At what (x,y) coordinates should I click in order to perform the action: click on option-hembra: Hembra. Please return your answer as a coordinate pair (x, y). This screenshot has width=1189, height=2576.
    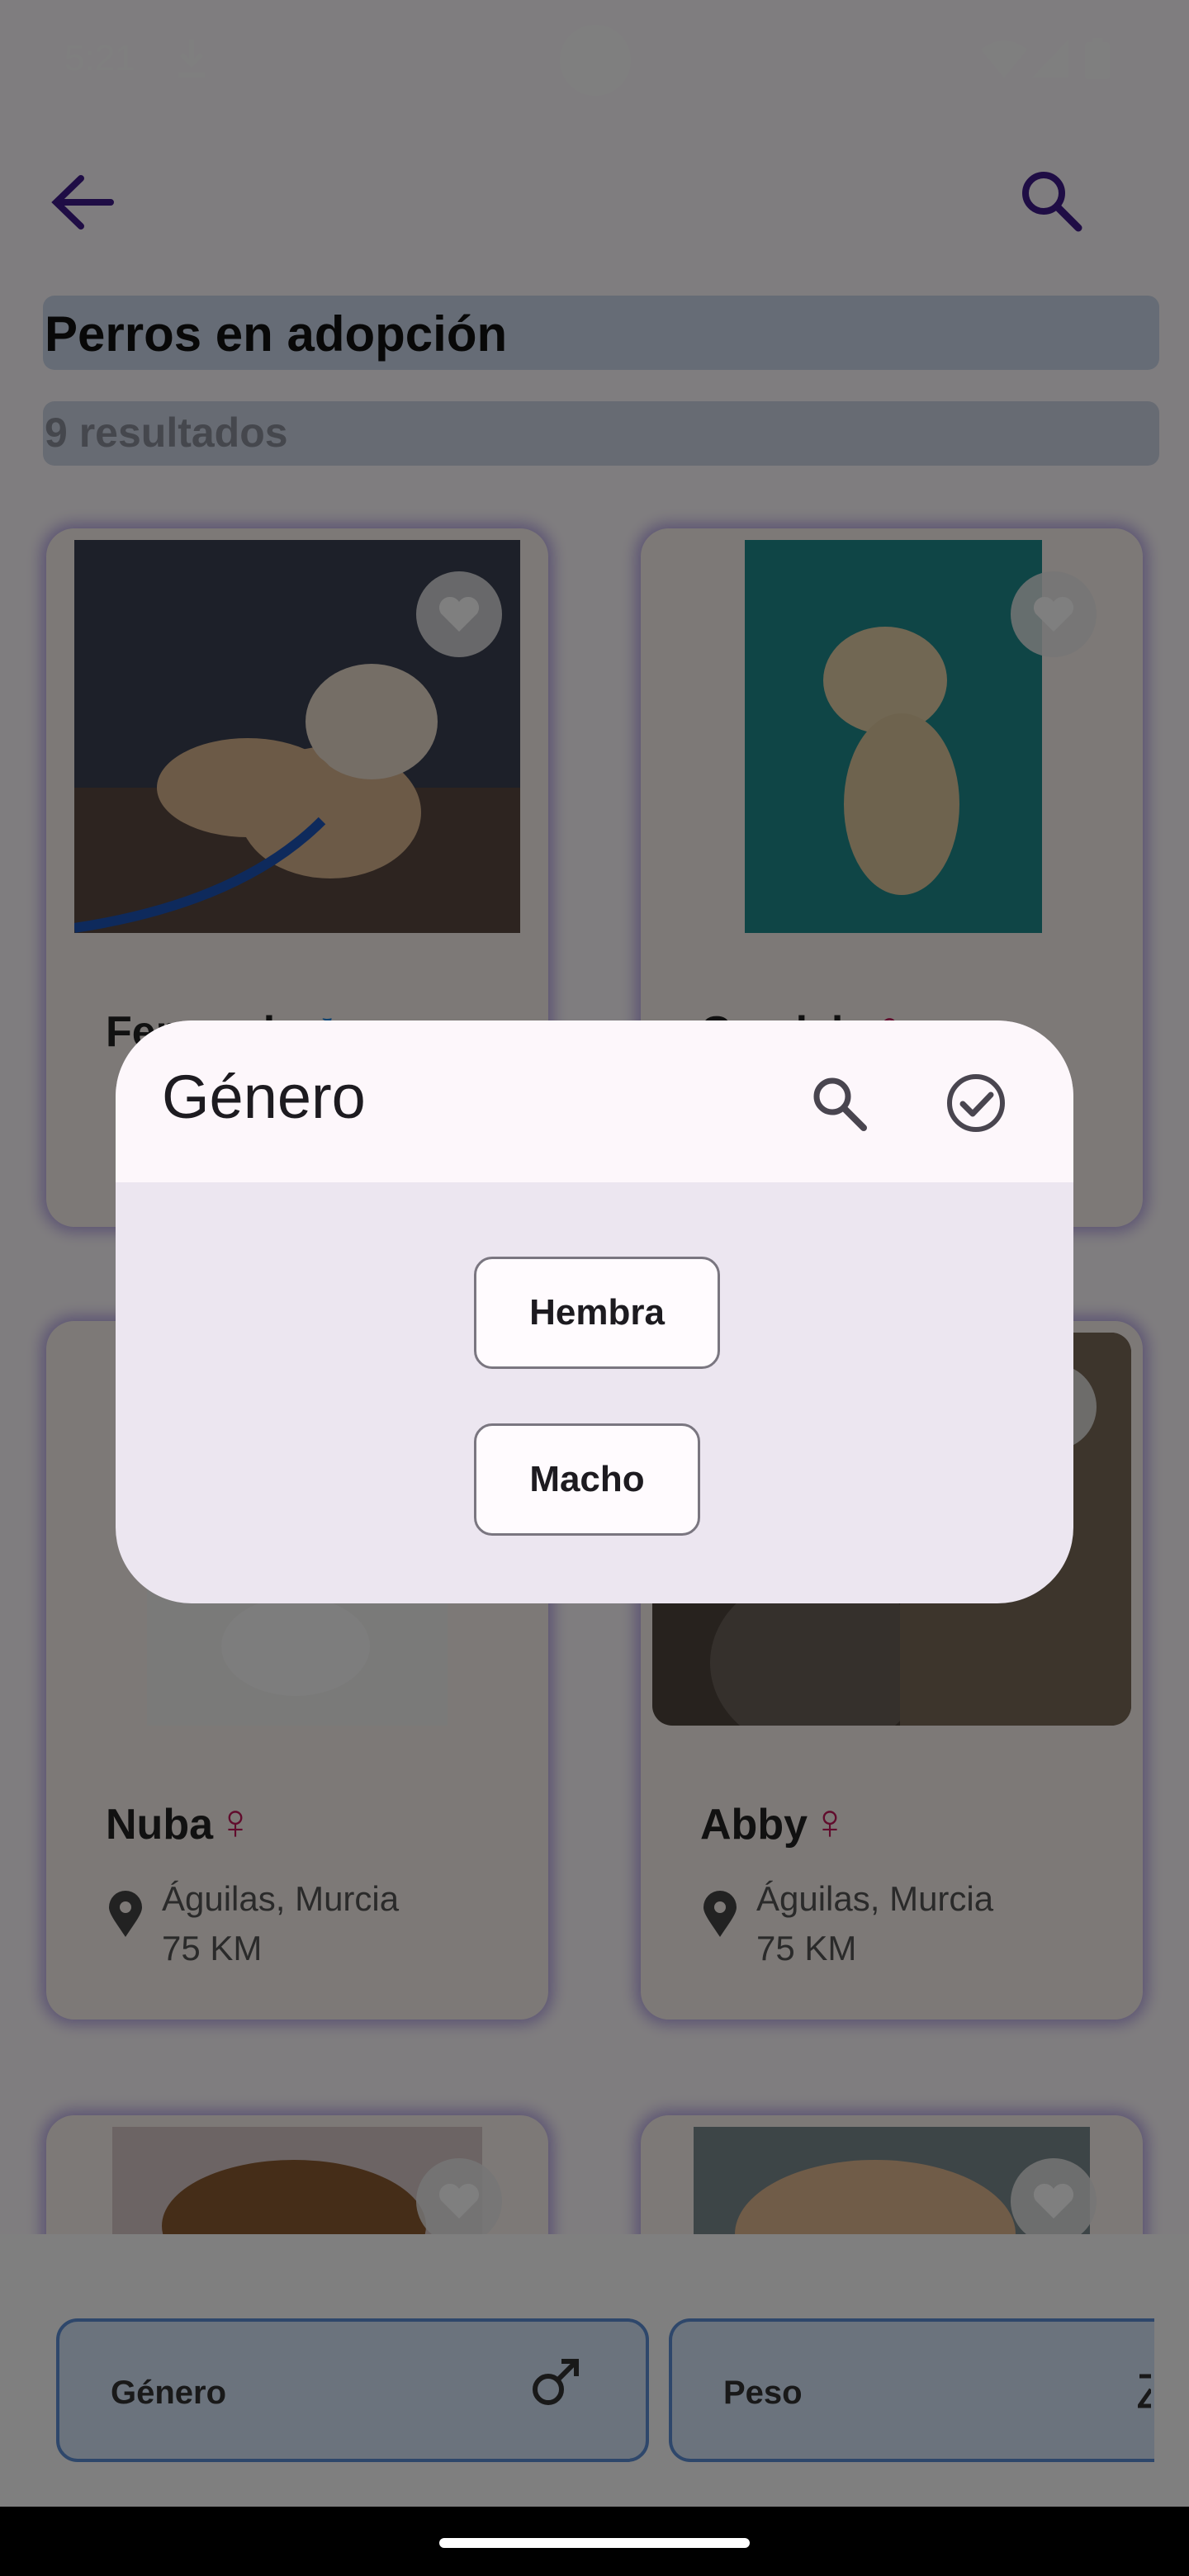
    Looking at the image, I should click on (597, 1313).